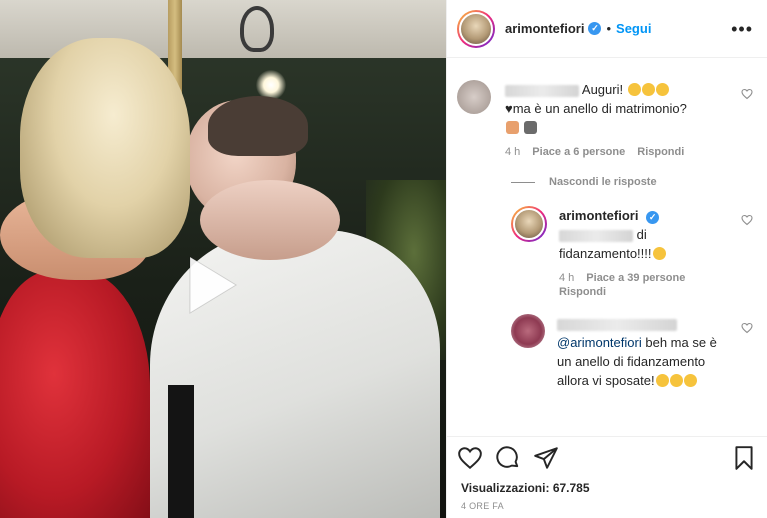 The height and width of the screenshot is (518, 767). What do you see at coordinates (744, 458) in the screenshot?
I see `bookmark-icon` at bounding box center [744, 458].